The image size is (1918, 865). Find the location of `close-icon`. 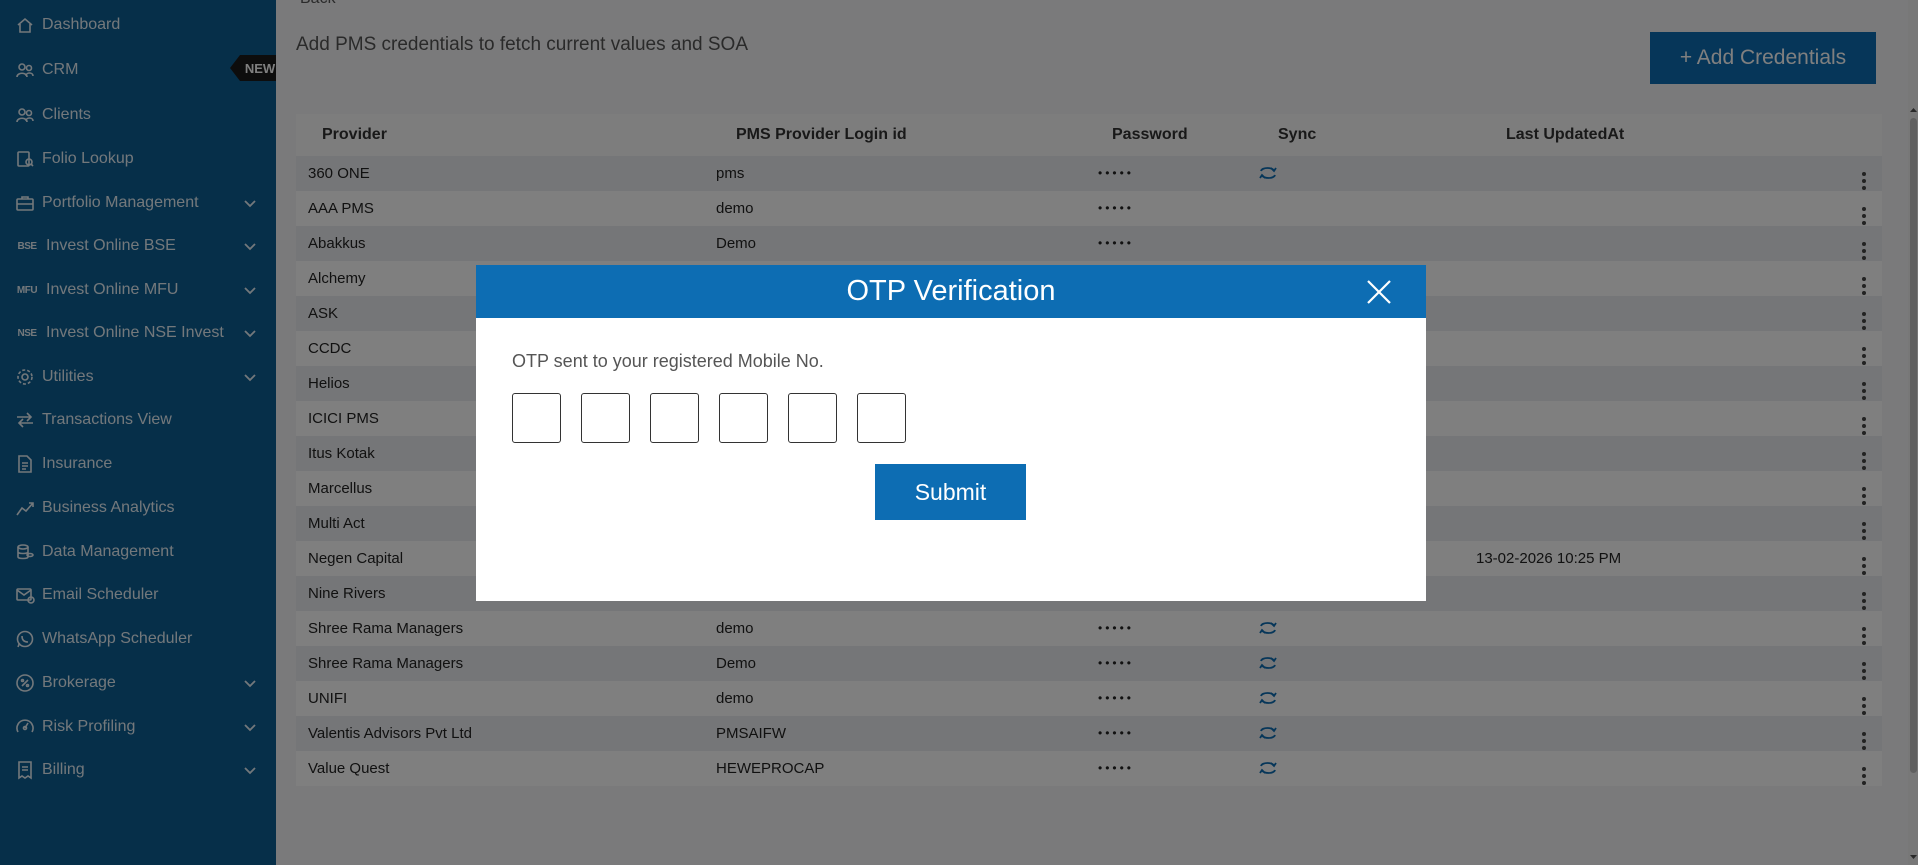

close-icon is located at coordinates (1379, 292).